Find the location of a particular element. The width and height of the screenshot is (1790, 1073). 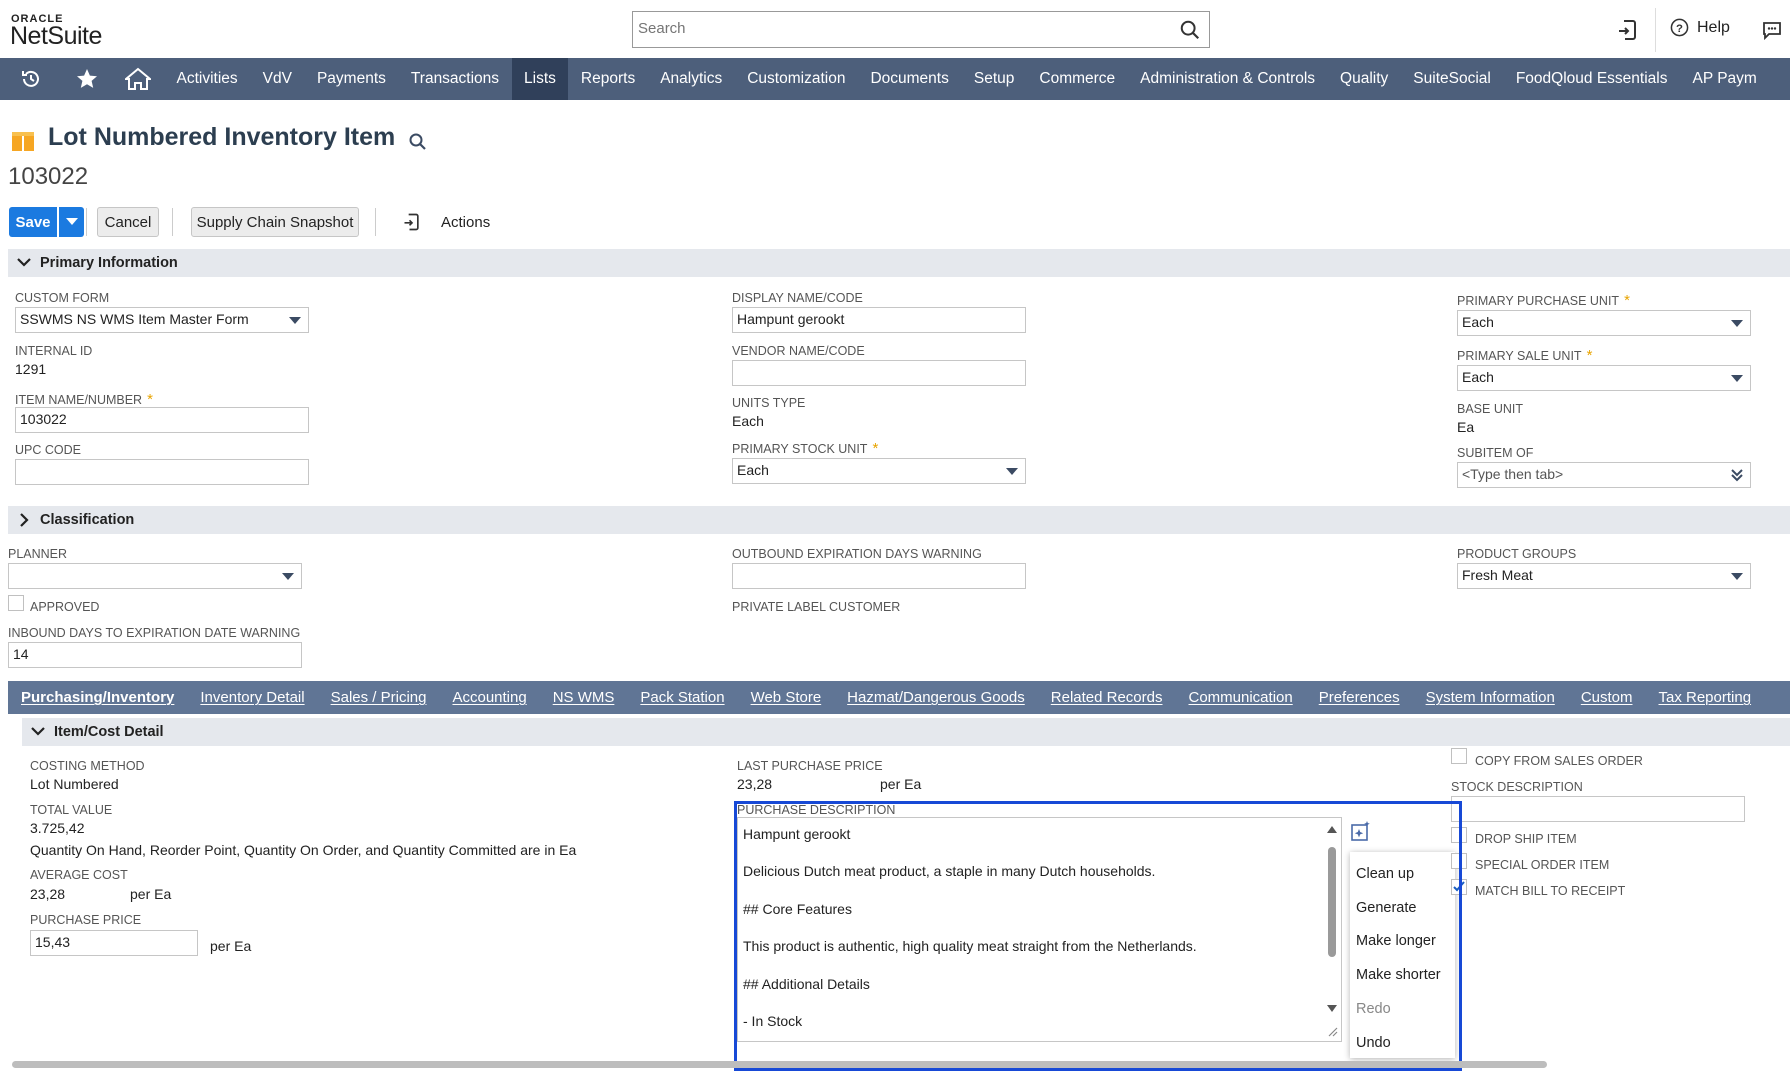

nav-vdv: VdV is located at coordinates (277, 79).